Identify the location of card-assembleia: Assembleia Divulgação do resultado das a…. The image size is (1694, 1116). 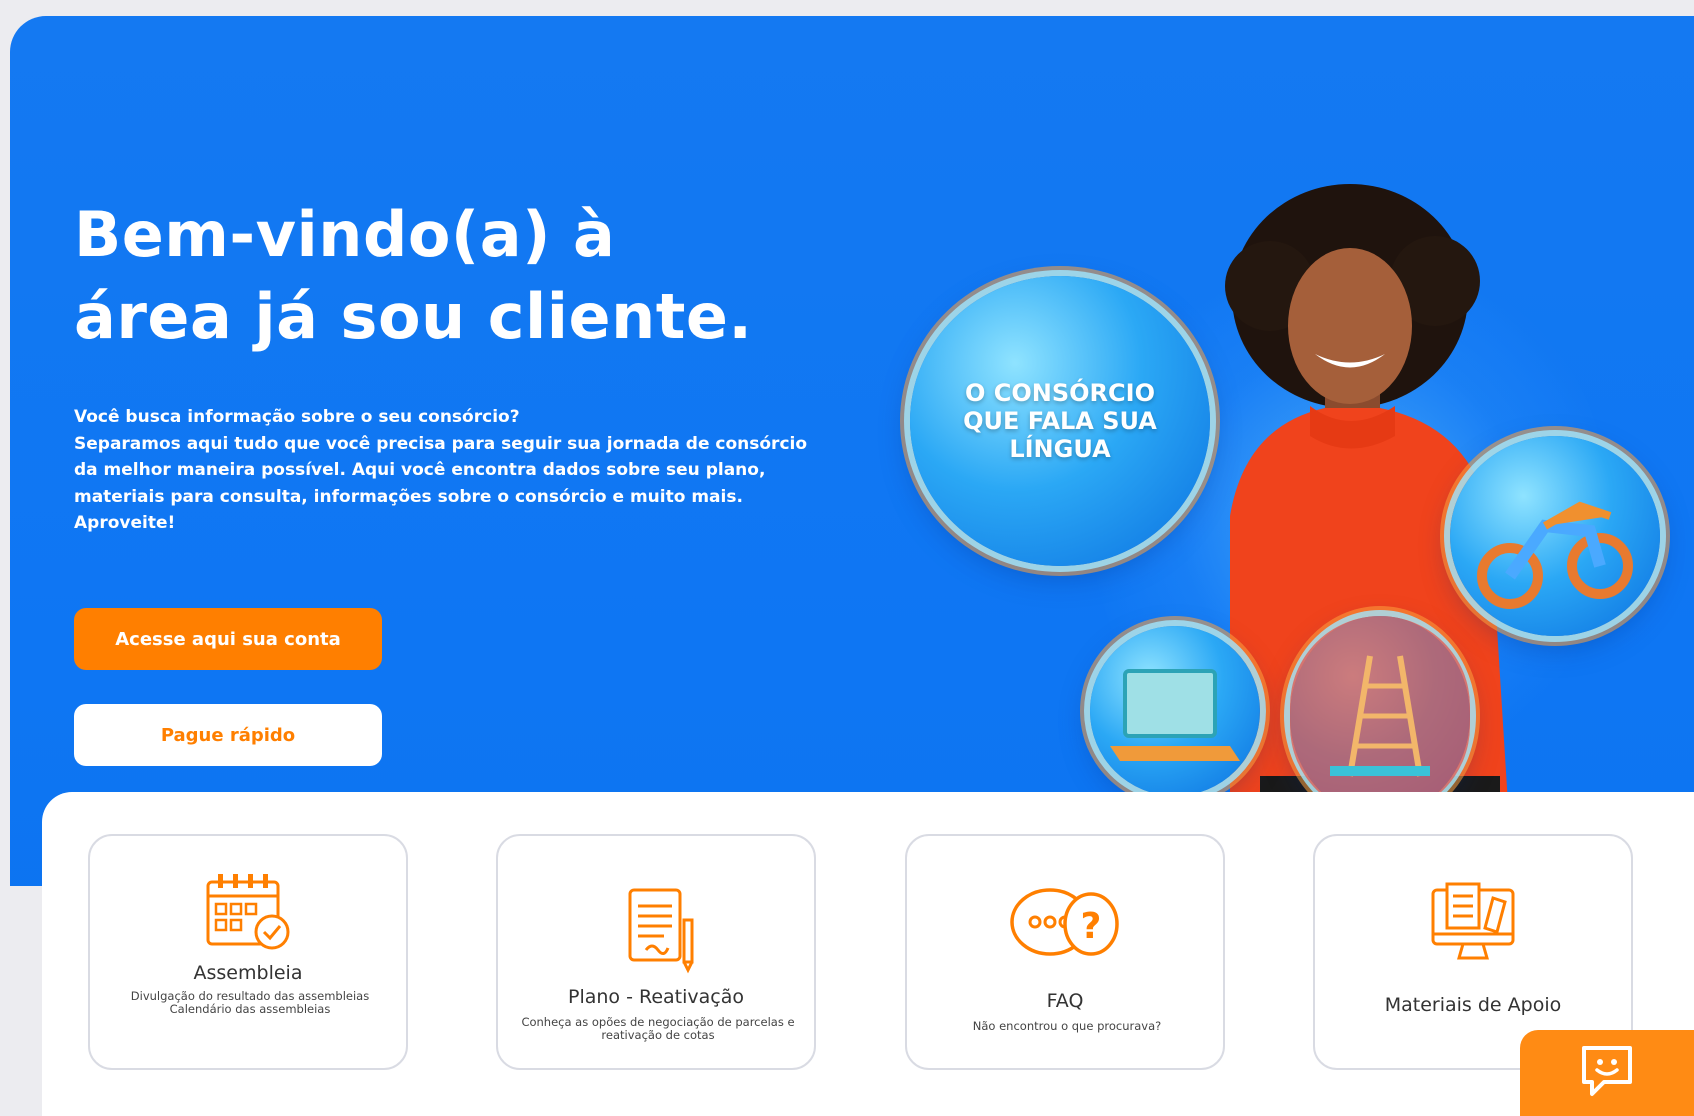
(248, 952).